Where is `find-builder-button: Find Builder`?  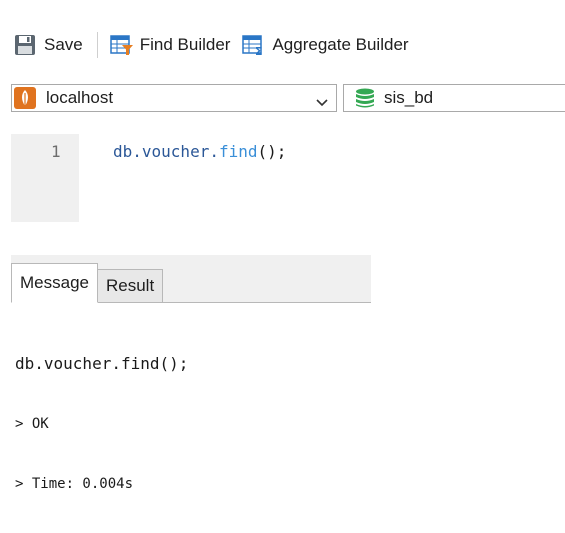 find-builder-button: Find Builder is located at coordinates (170, 45).